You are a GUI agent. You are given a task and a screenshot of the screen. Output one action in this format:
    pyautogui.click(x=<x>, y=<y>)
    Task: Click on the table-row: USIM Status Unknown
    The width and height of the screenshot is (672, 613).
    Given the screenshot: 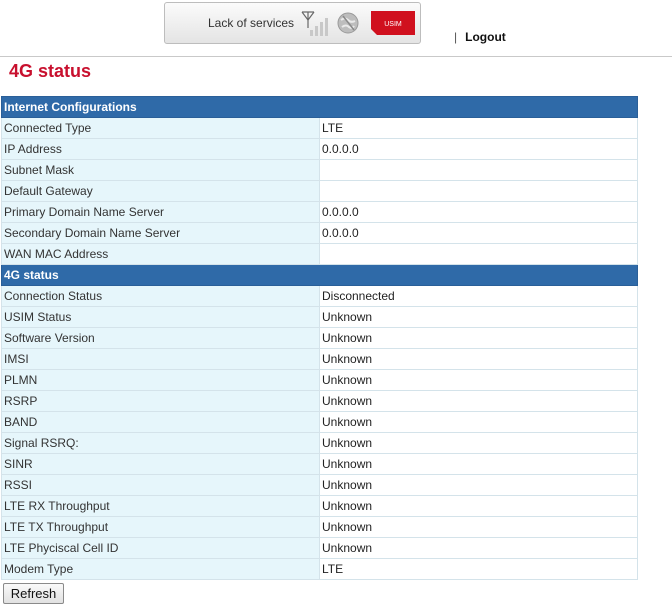 What is the action you would take?
    pyautogui.click(x=319, y=317)
    